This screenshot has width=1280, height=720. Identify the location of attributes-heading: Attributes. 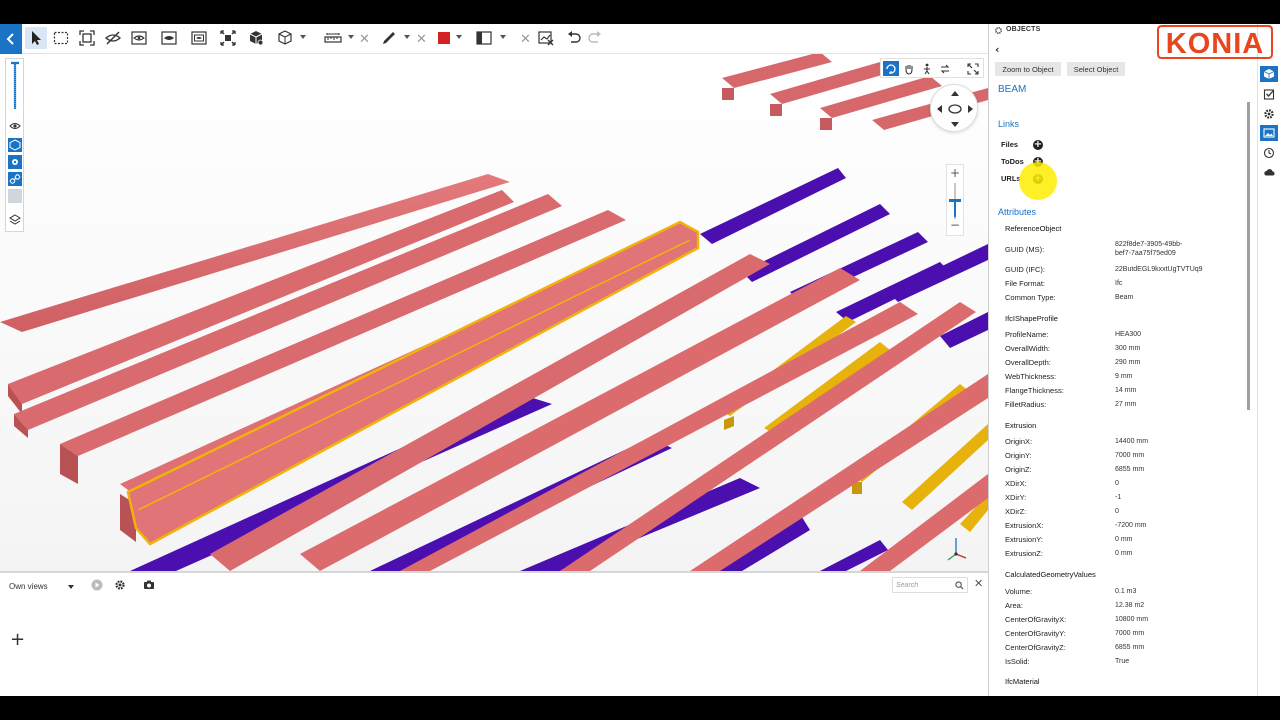
(1017, 212).